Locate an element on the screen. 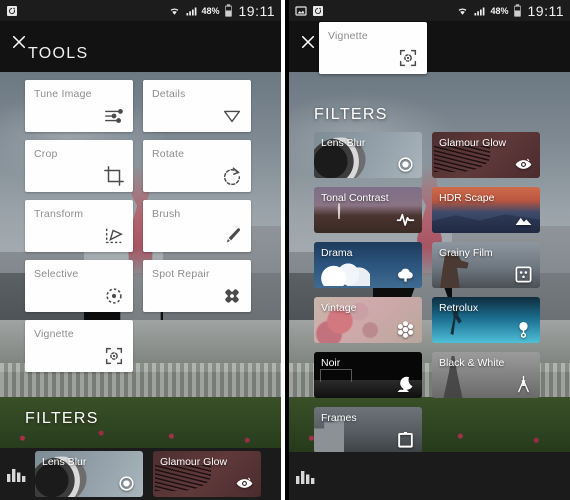 The image size is (570, 500). tool-label: Transform is located at coordinates (59, 214).